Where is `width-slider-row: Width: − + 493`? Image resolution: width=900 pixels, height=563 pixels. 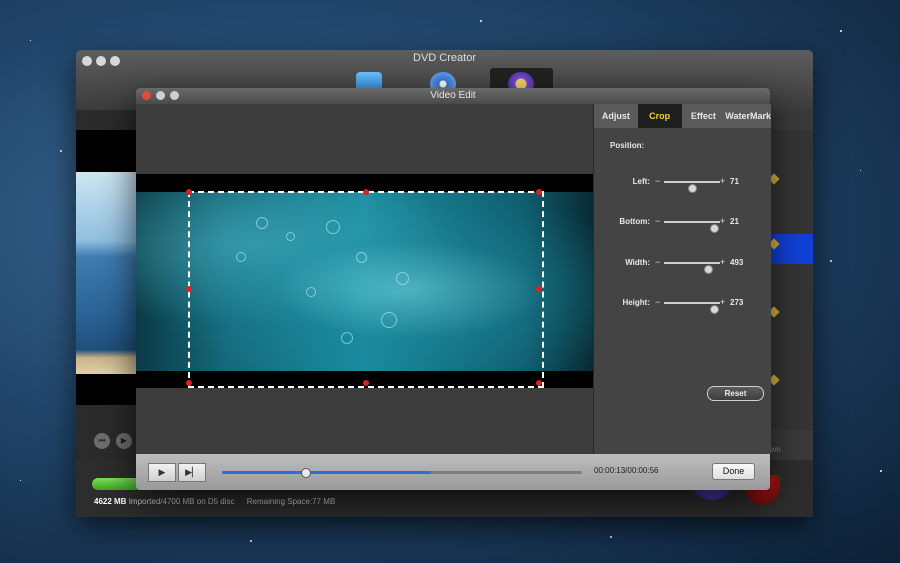 width-slider-row: Width: − + 493 is located at coordinates (682, 265).